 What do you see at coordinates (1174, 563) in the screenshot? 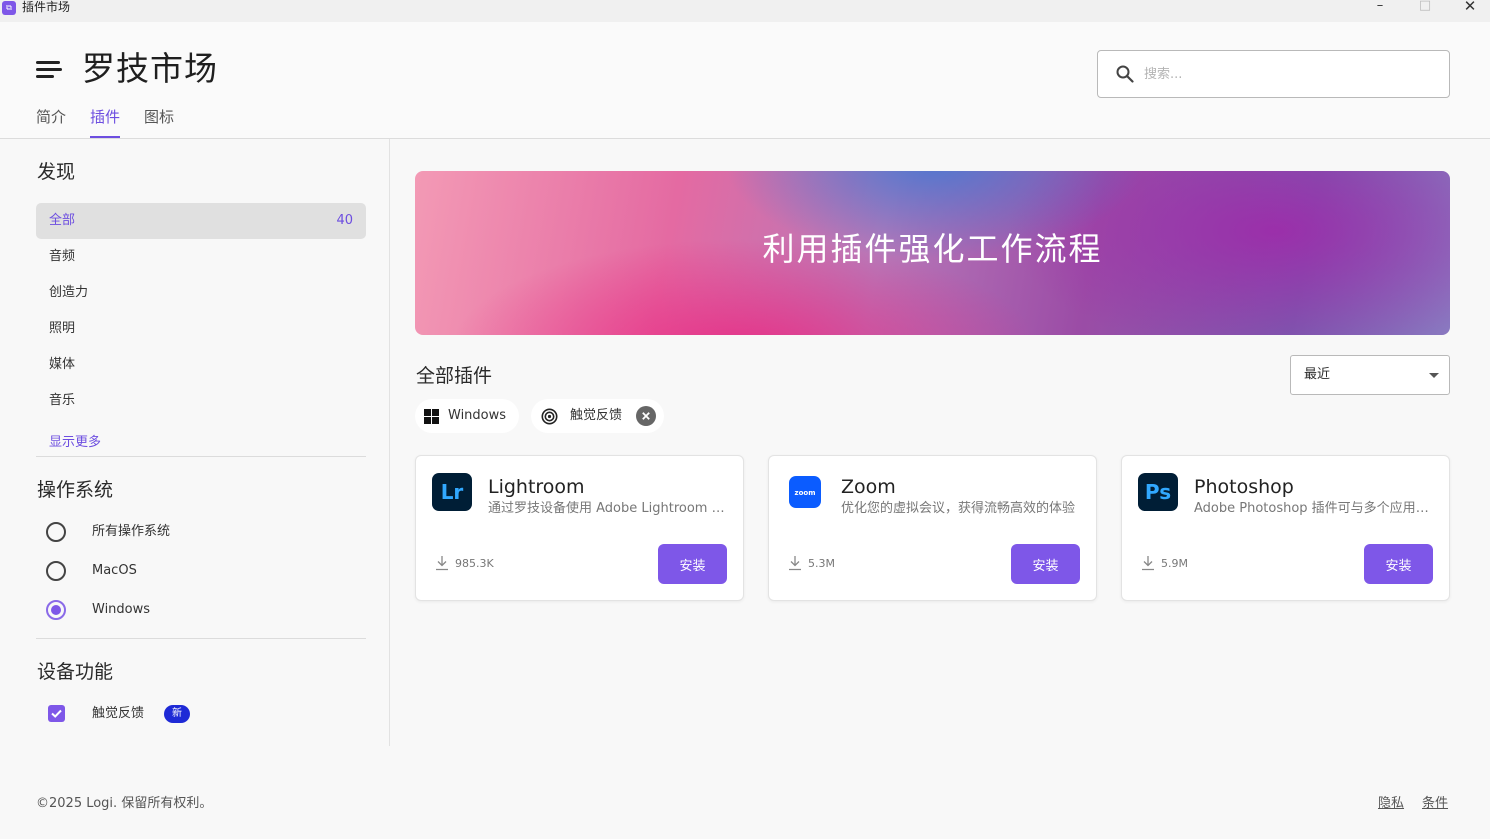
I see `download-count: 5.9M` at bounding box center [1174, 563].